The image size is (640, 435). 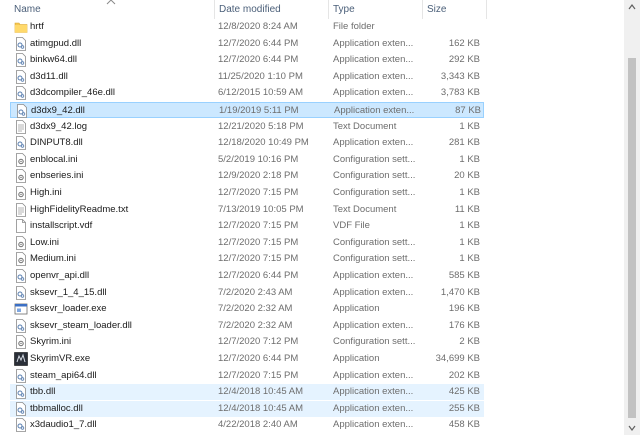 What do you see at coordinates (53, 60) in the screenshot?
I see `file-name: binkw64.dll` at bounding box center [53, 60].